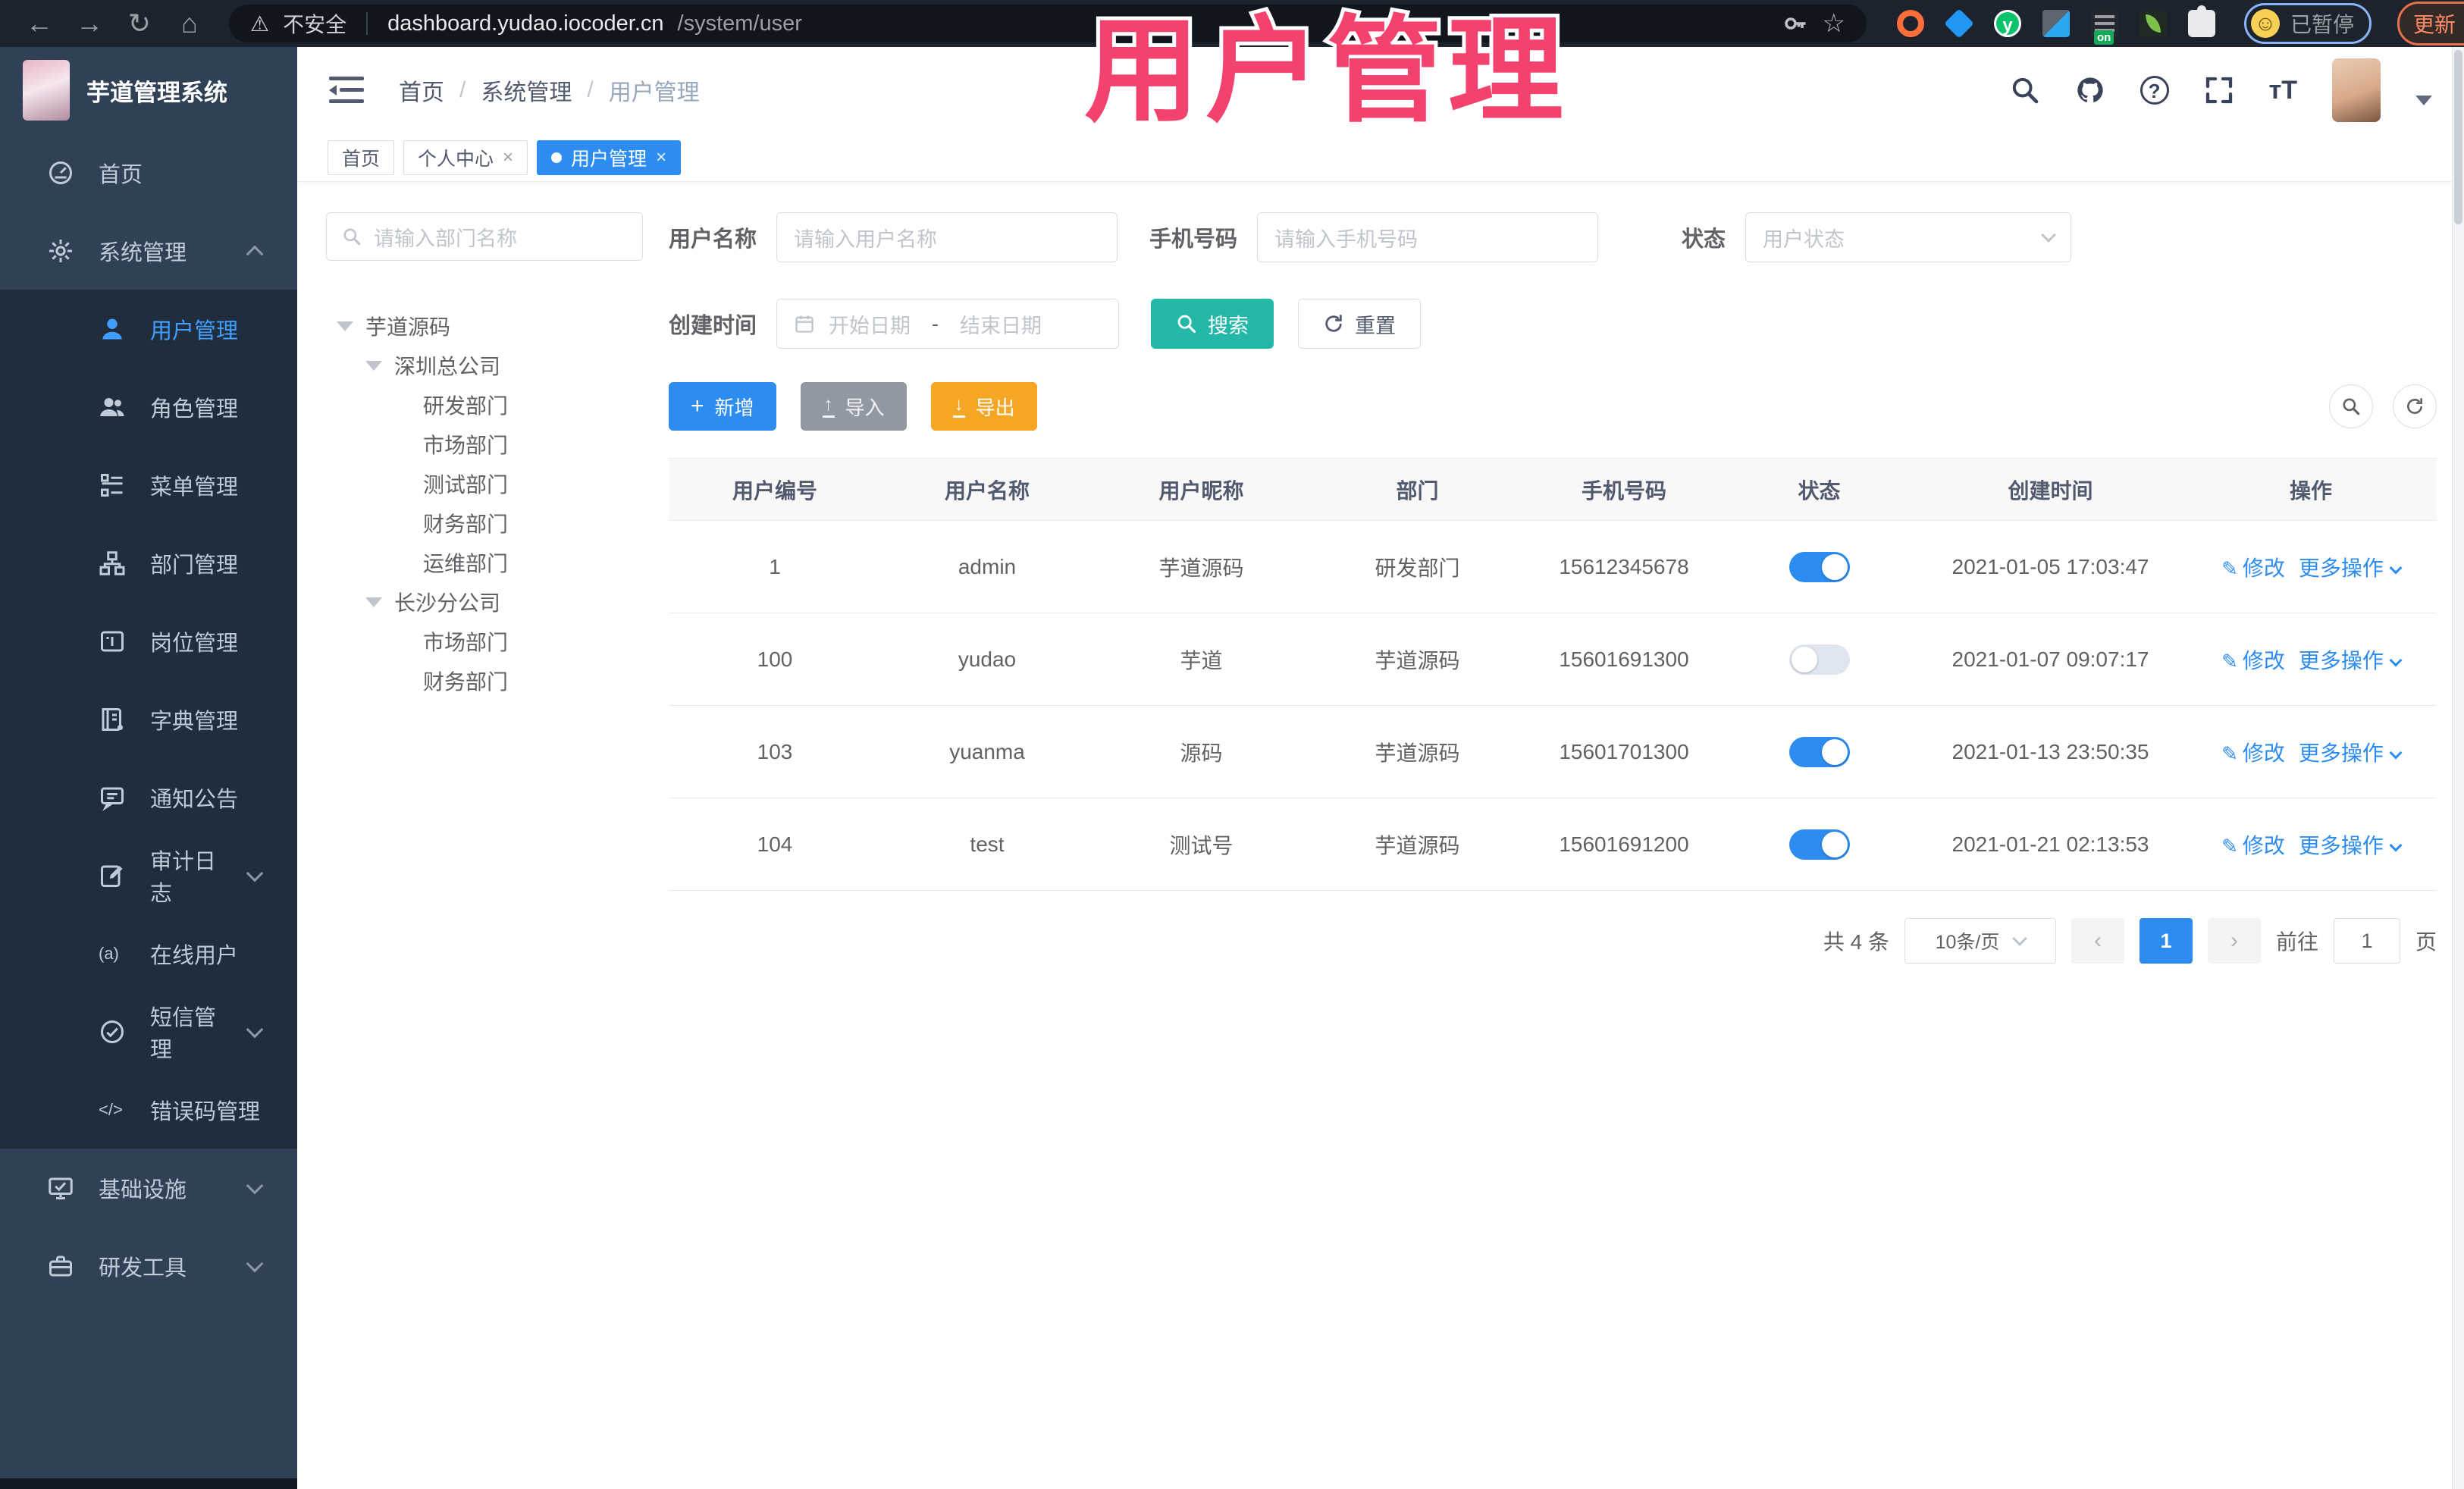 This screenshot has height=1489, width=2464. I want to click on sidebar-item-system: 系统管理, so click(148, 251).